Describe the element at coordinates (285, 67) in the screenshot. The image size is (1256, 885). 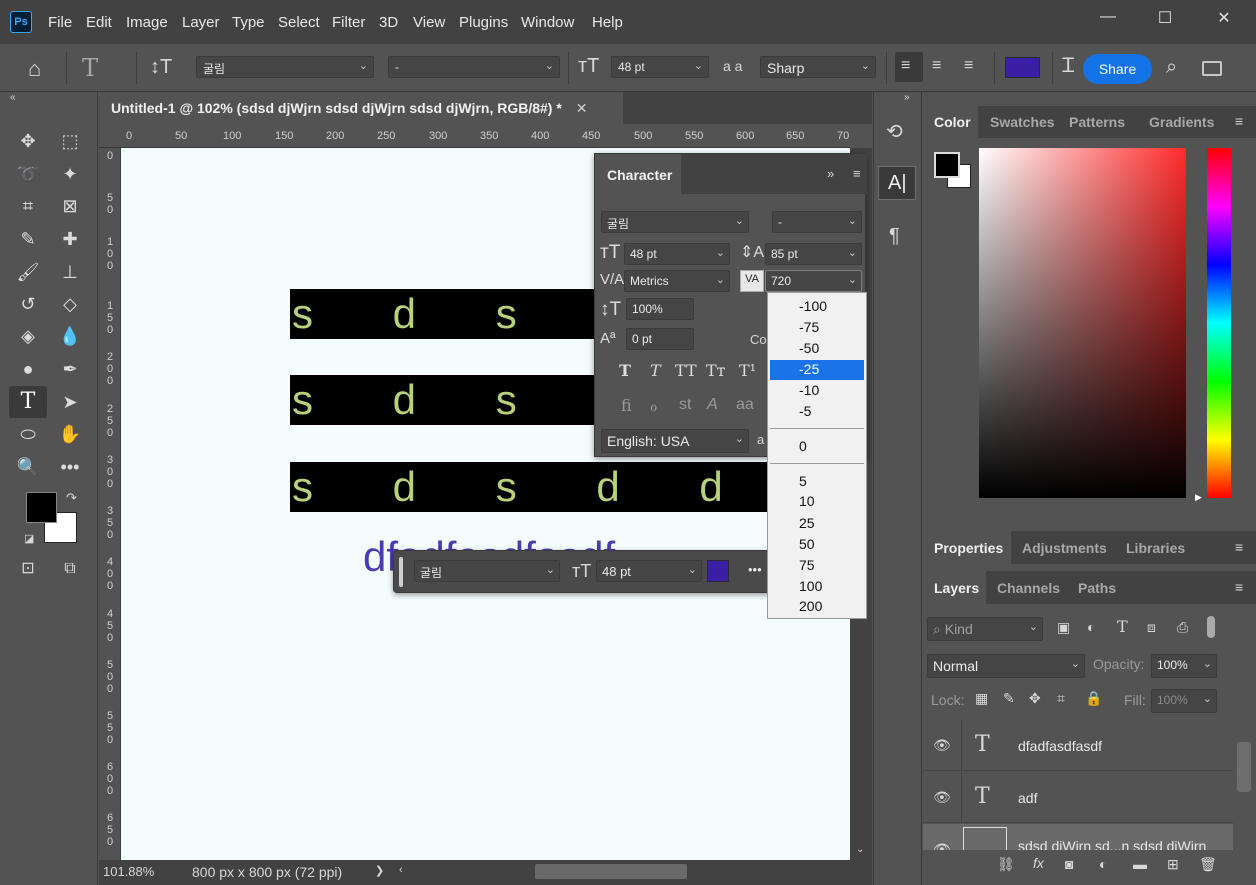
I see `font-family-select: 굴림 ⌄` at that location.